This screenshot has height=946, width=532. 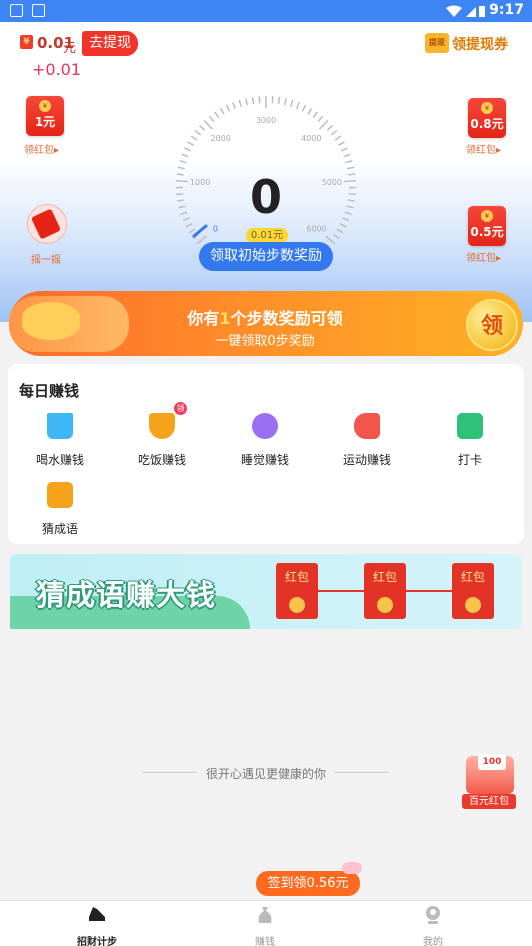 I want to click on task-idiom: 猜成语, so click(x=60, y=509).